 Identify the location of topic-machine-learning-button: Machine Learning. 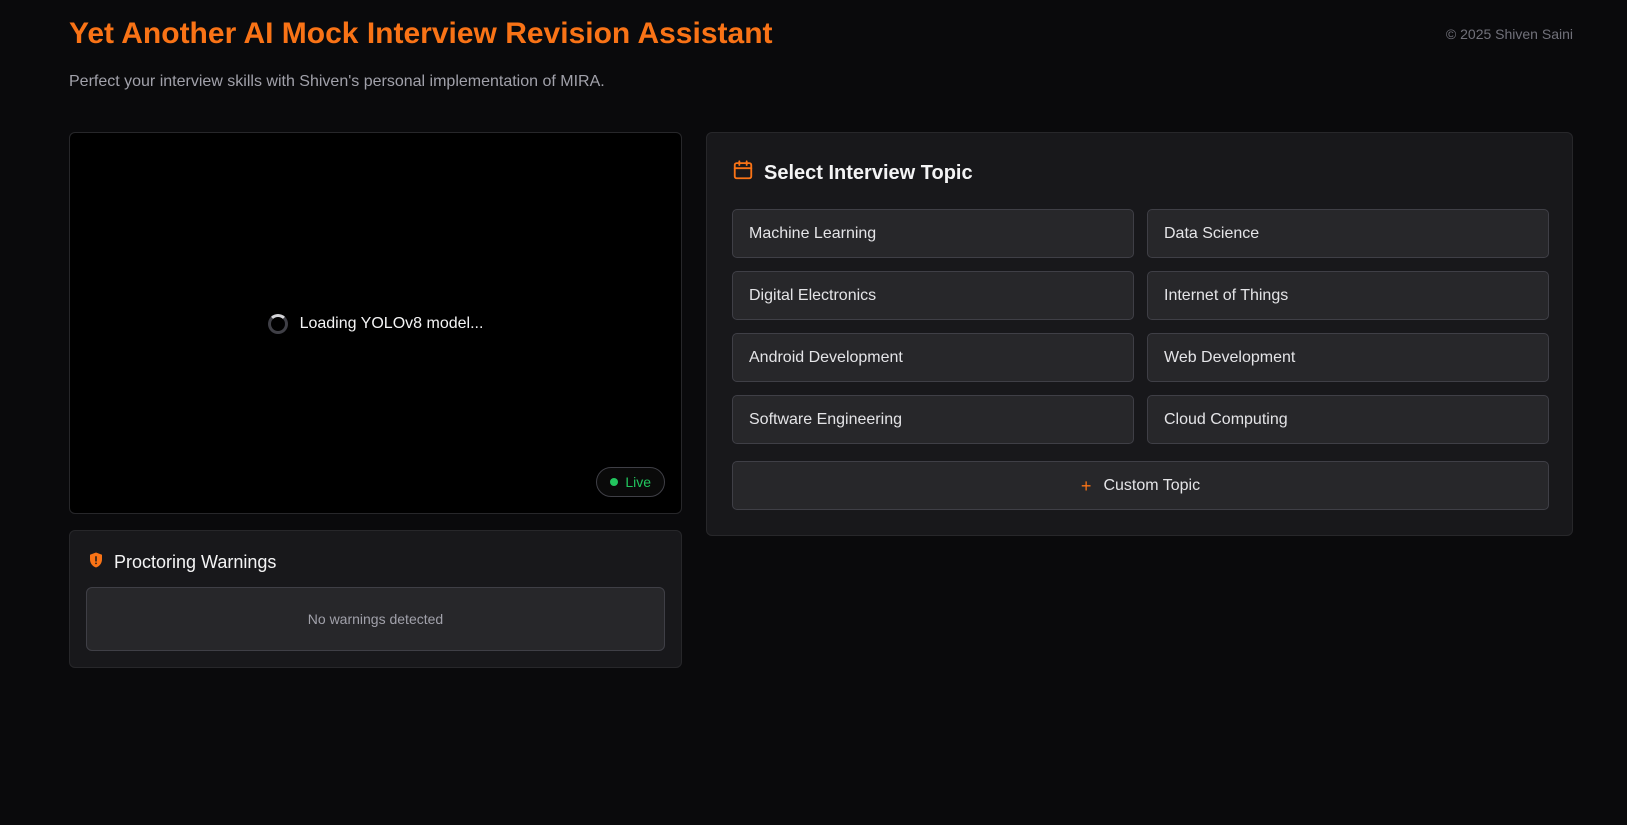
(933, 233).